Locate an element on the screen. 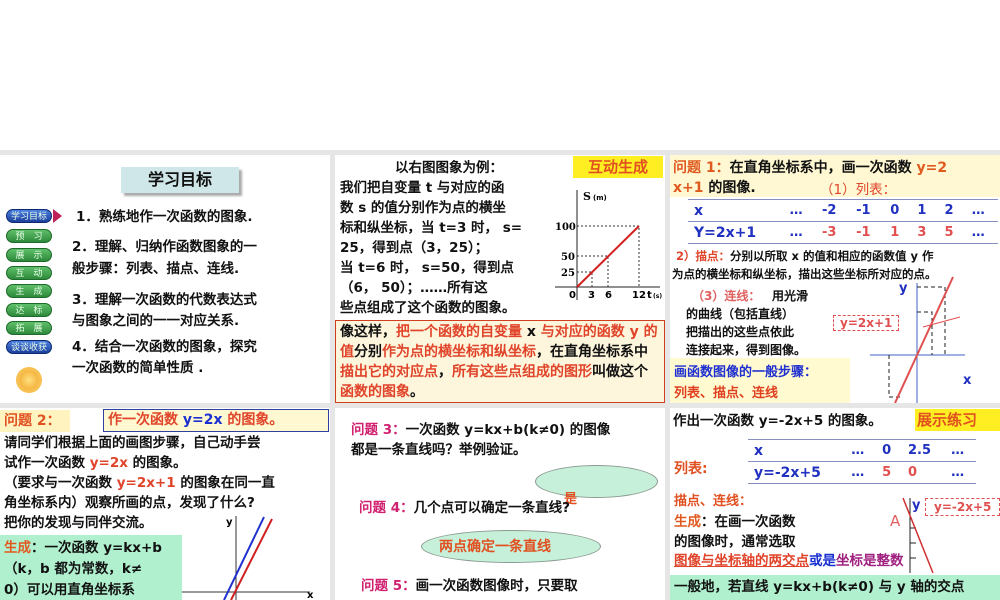 The width and height of the screenshot is (1000, 600). step-3-text: 的曲线（包括直线） is located at coordinates (740, 314).